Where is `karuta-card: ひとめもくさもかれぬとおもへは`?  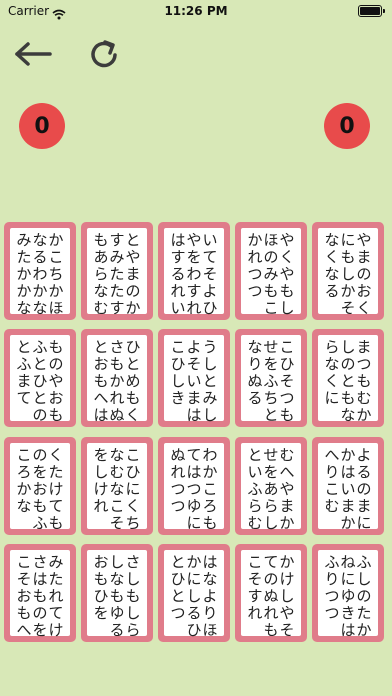 karuta-card: ひとめもくさもかれぬとおもへは is located at coordinates (117, 378).